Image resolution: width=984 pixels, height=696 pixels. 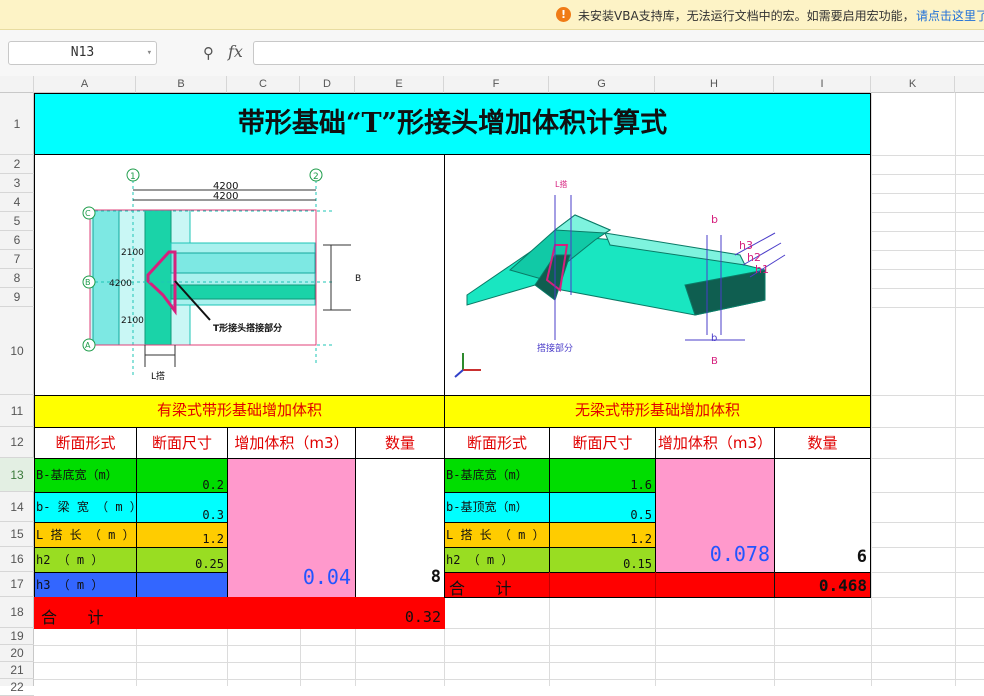 What do you see at coordinates (496, 84) in the screenshot?
I see `column-header-f: F` at bounding box center [496, 84].